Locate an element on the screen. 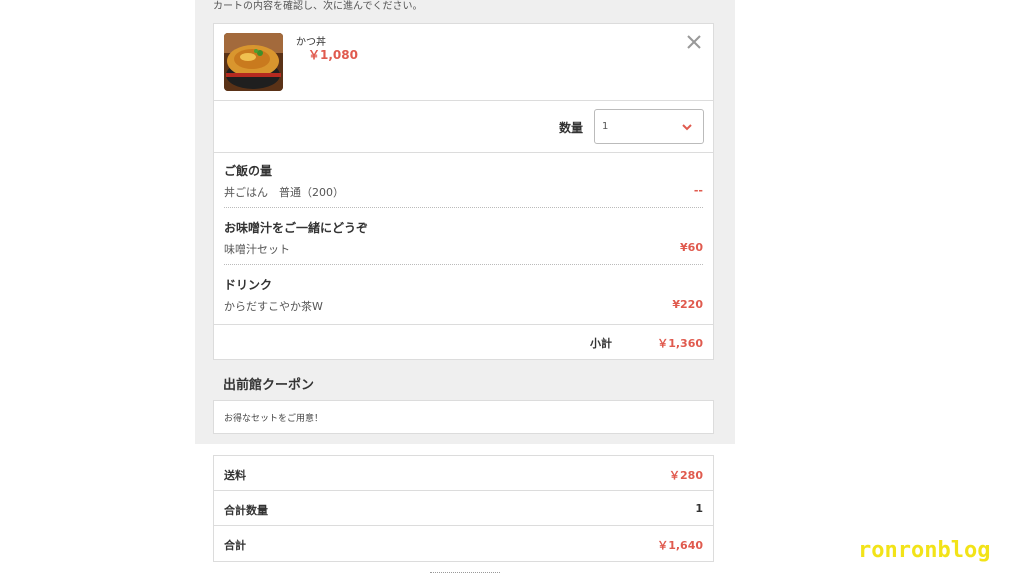 Image resolution: width=1024 pixels, height=576 pixels. summary-row-total-quantity: 合計数量 1 is located at coordinates (463, 508).